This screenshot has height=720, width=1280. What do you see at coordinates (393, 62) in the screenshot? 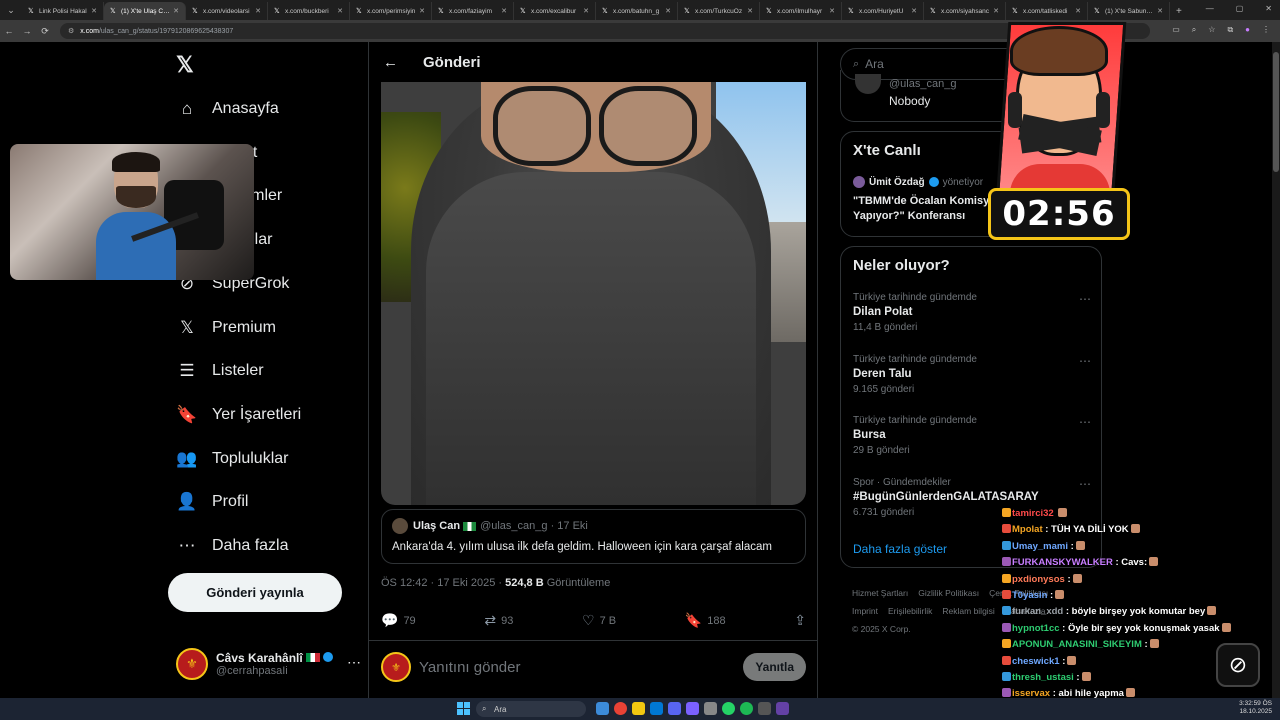
I see `back-arrow-icon: ←` at bounding box center [393, 62].